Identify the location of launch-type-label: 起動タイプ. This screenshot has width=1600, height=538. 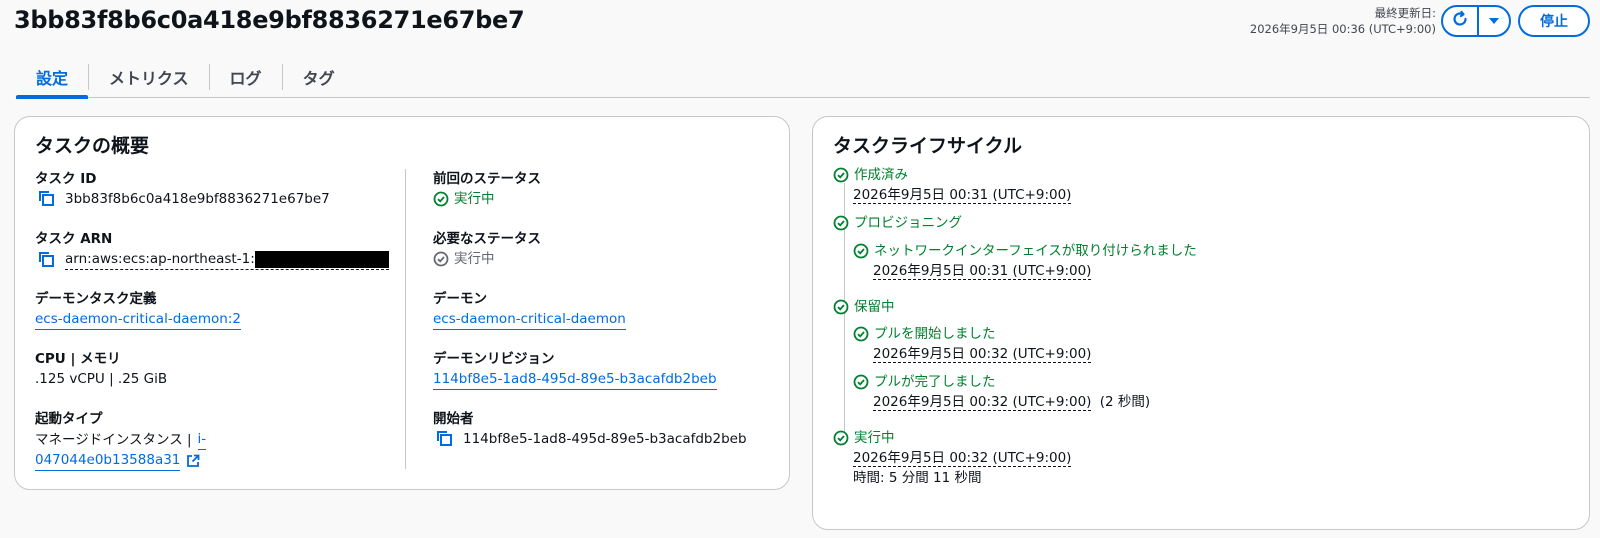
(69, 419).